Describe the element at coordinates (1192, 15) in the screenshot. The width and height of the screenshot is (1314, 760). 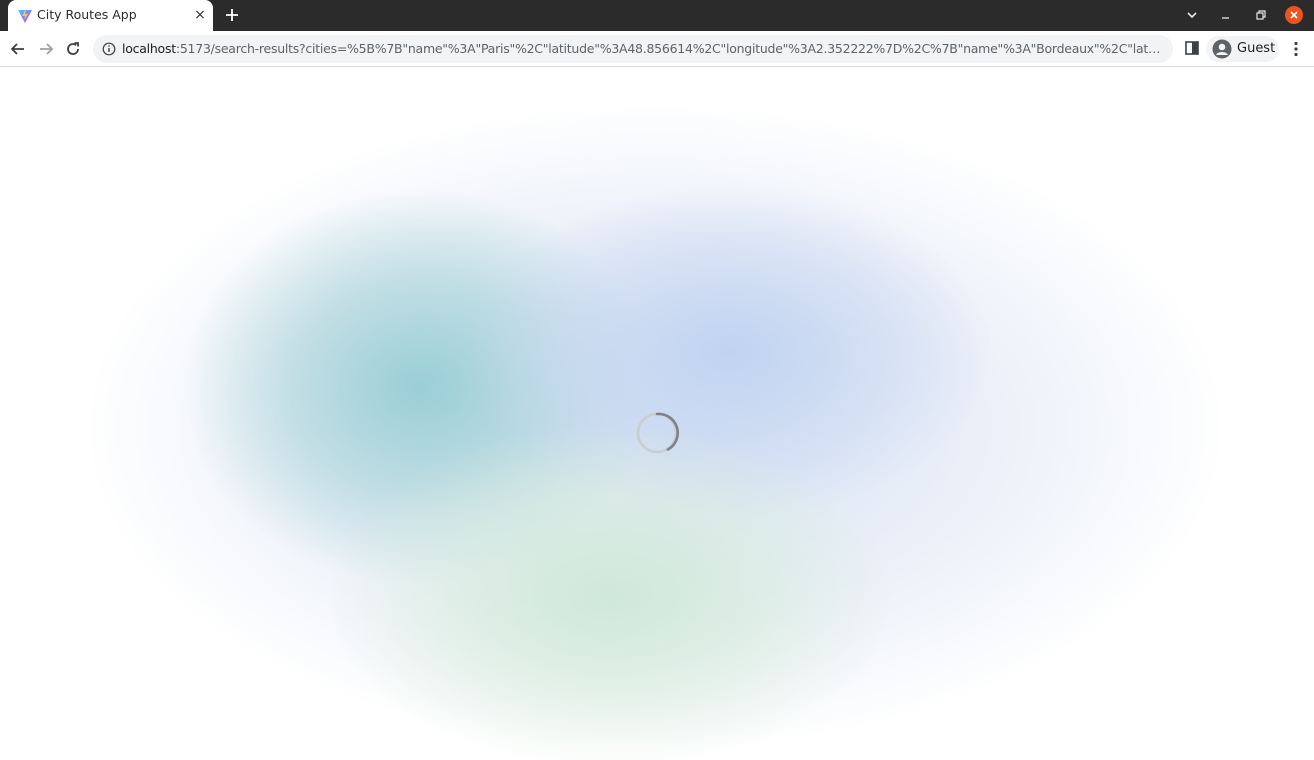
I see `tab-search-icon` at that location.